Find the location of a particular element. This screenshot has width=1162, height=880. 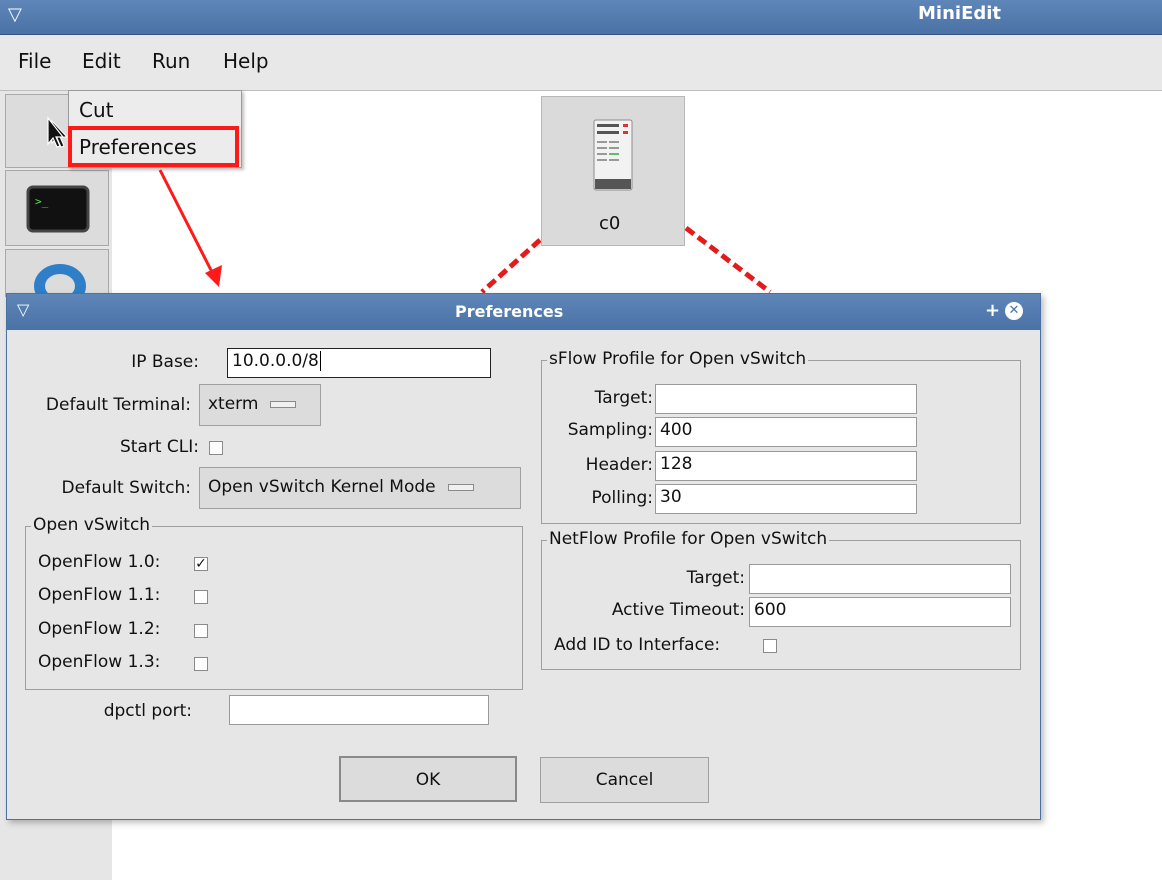

server-icon is located at coordinates (613, 155).